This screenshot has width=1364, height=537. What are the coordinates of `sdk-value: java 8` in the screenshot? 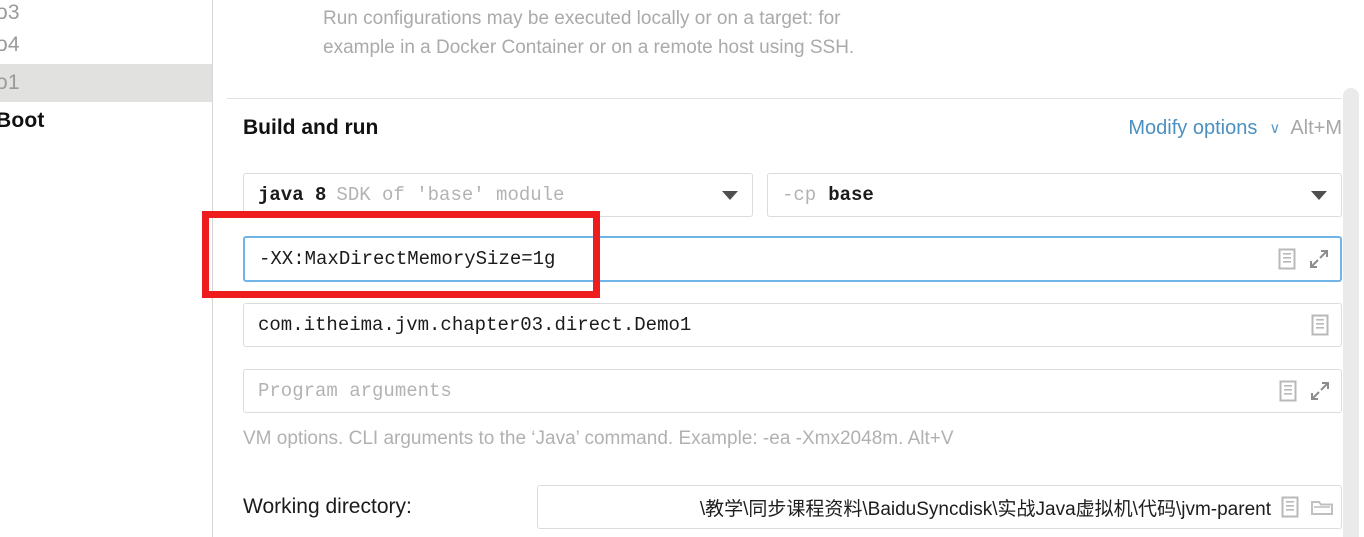 It's located at (292, 195).